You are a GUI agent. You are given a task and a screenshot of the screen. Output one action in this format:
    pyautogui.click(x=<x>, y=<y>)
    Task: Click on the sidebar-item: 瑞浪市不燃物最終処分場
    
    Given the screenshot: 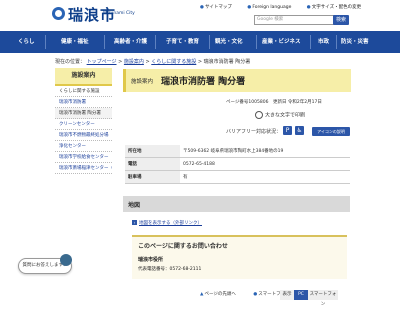 What is the action you would take?
    pyautogui.click(x=83, y=135)
    